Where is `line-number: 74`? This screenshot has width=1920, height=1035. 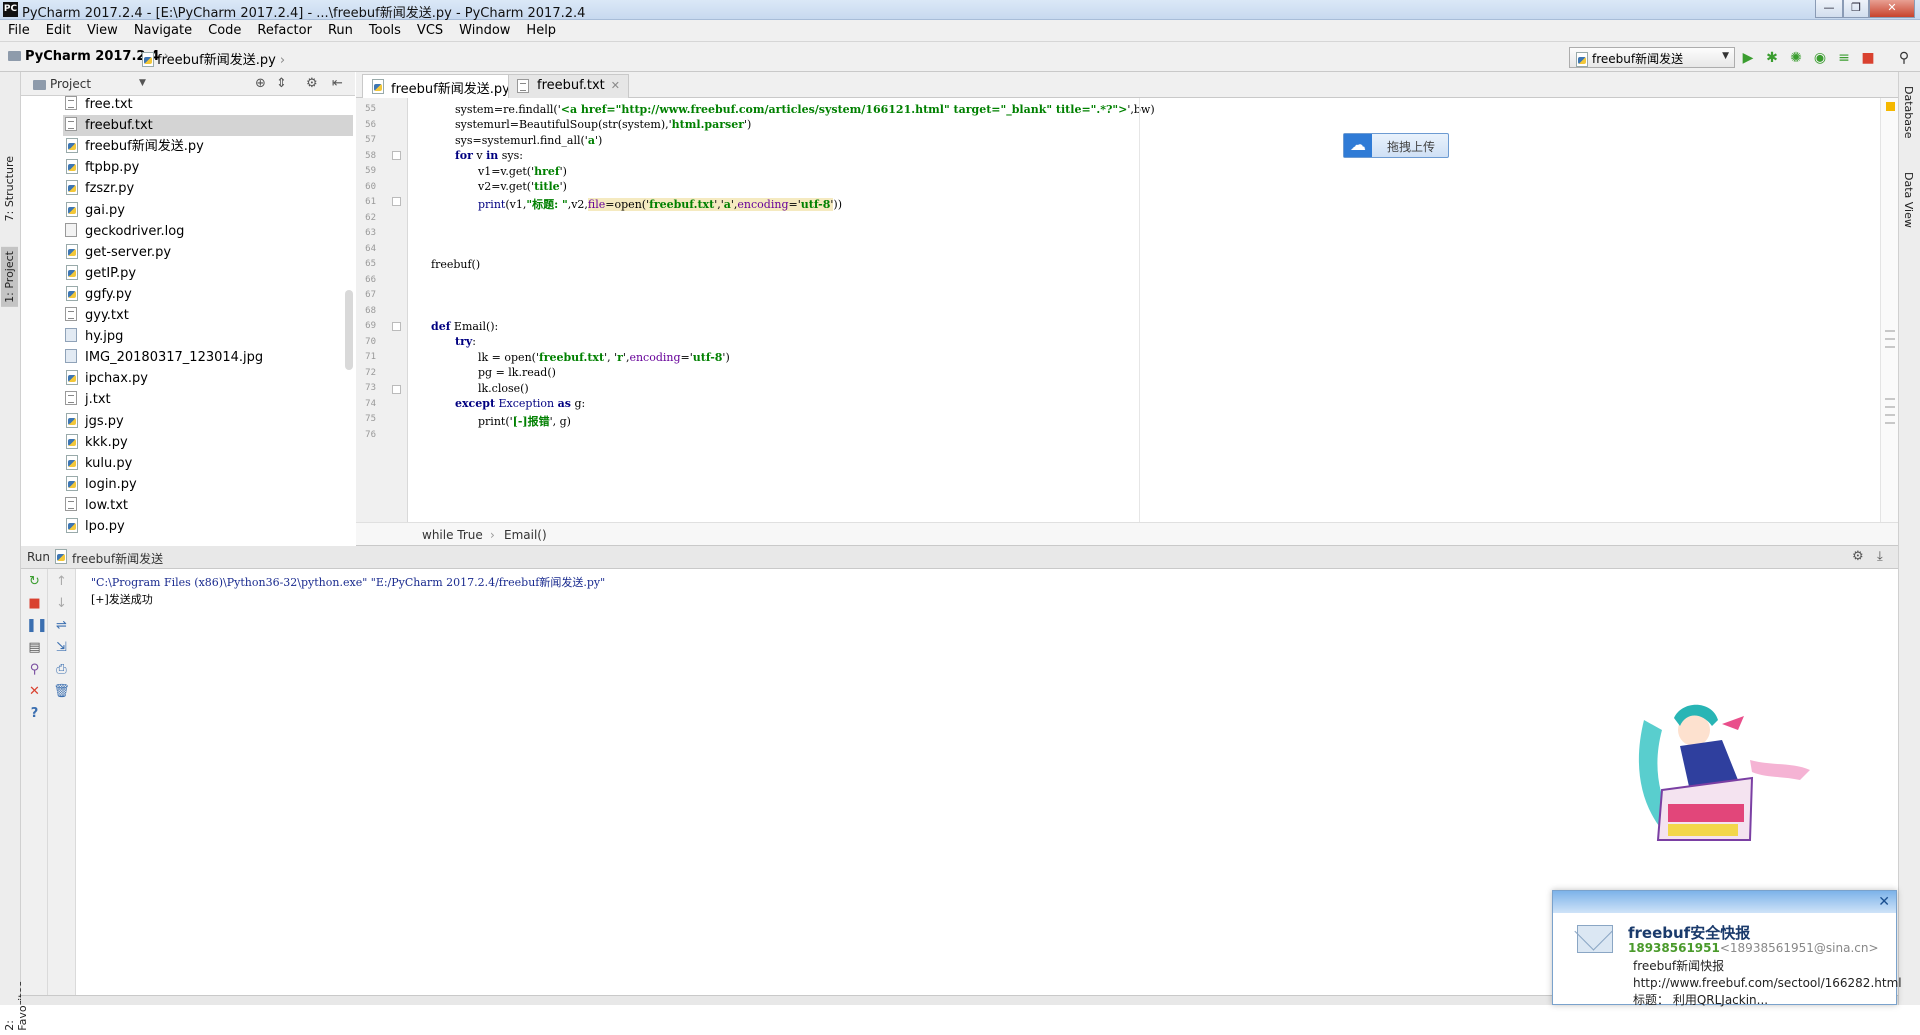 line-number: 74 is located at coordinates (370, 403).